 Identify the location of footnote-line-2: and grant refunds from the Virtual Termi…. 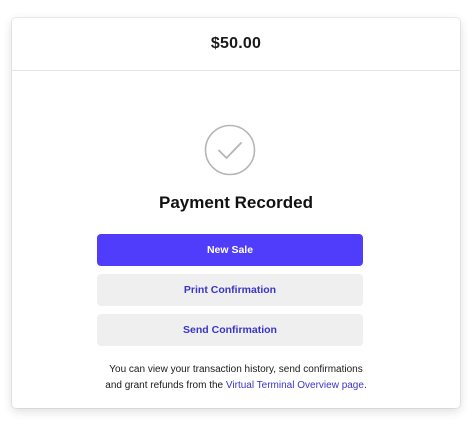
(236, 386).